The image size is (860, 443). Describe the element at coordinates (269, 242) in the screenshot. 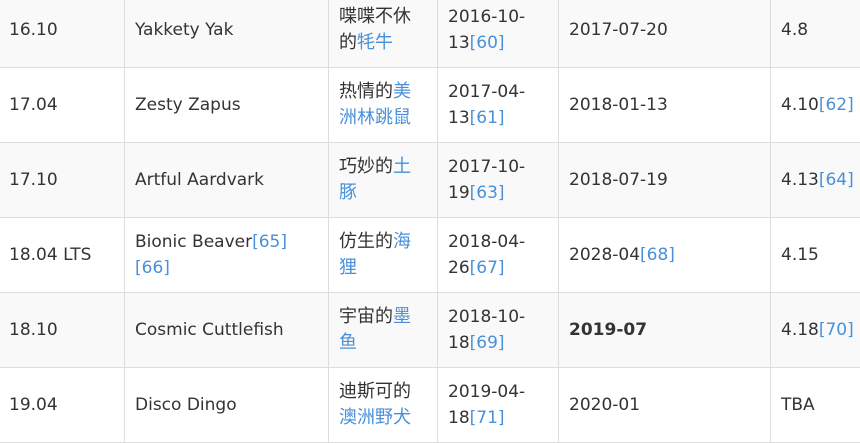

I see `citation-link: [65]` at that location.